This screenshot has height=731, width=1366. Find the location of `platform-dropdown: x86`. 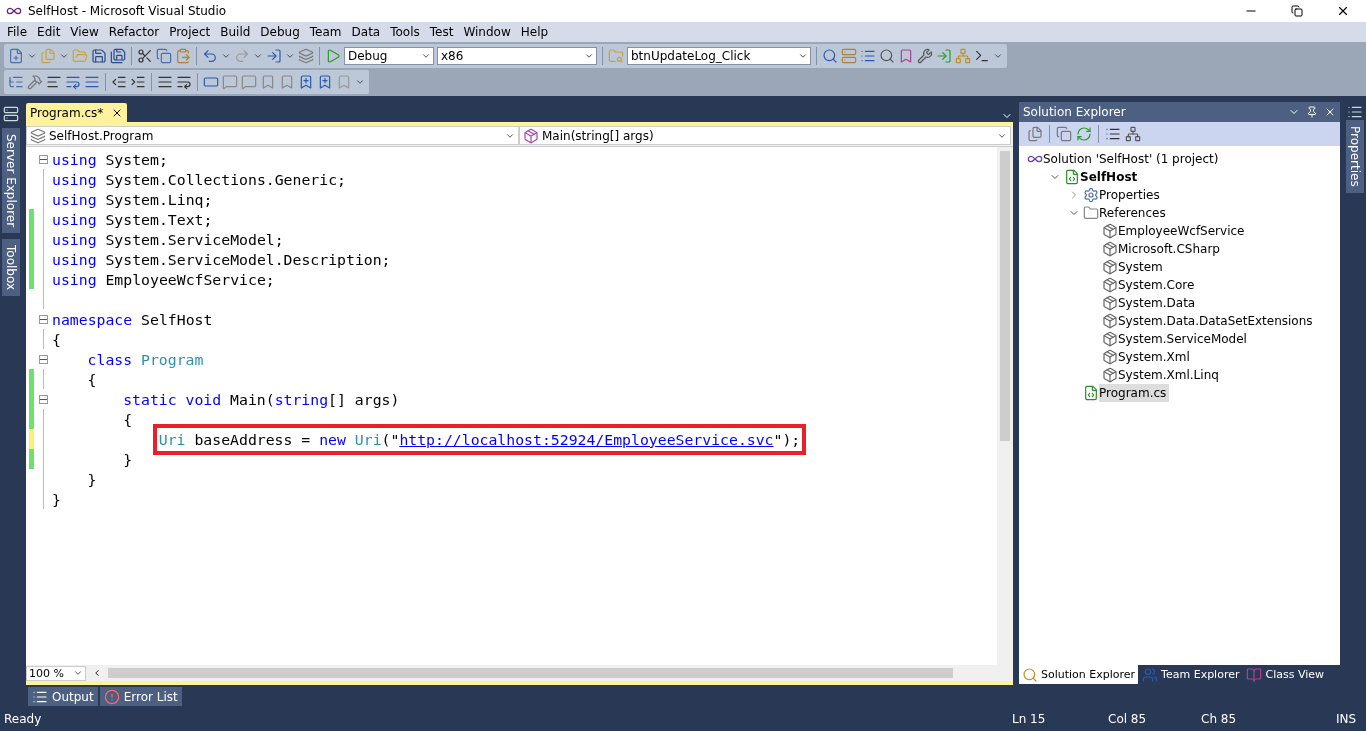

platform-dropdown: x86 is located at coordinates (517, 56).